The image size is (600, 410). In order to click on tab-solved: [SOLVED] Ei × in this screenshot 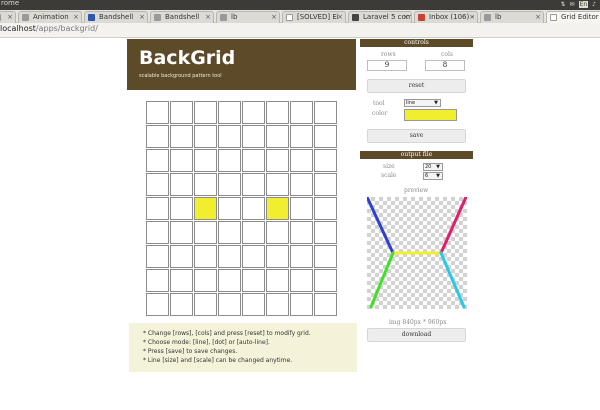, I will do `click(314, 17)`.